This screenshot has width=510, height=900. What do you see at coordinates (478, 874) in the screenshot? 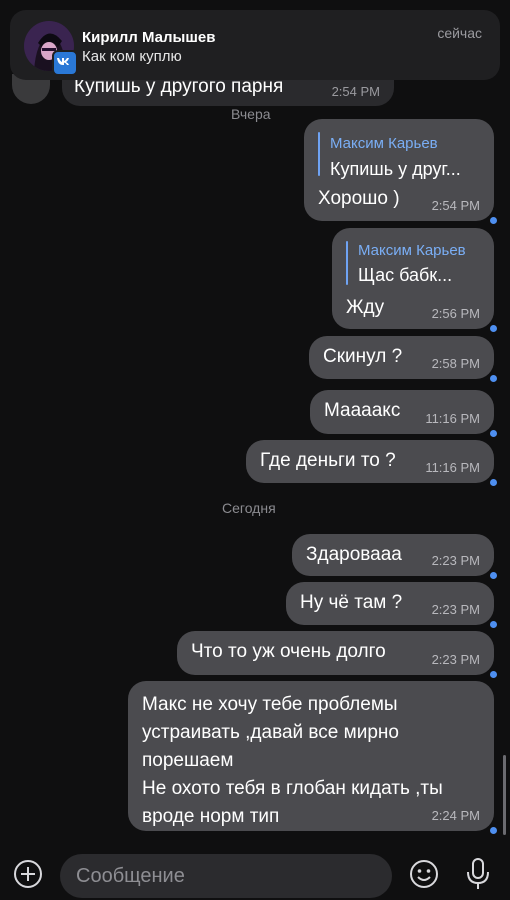
I see `microphone-icon` at bounding box center [478, 874].